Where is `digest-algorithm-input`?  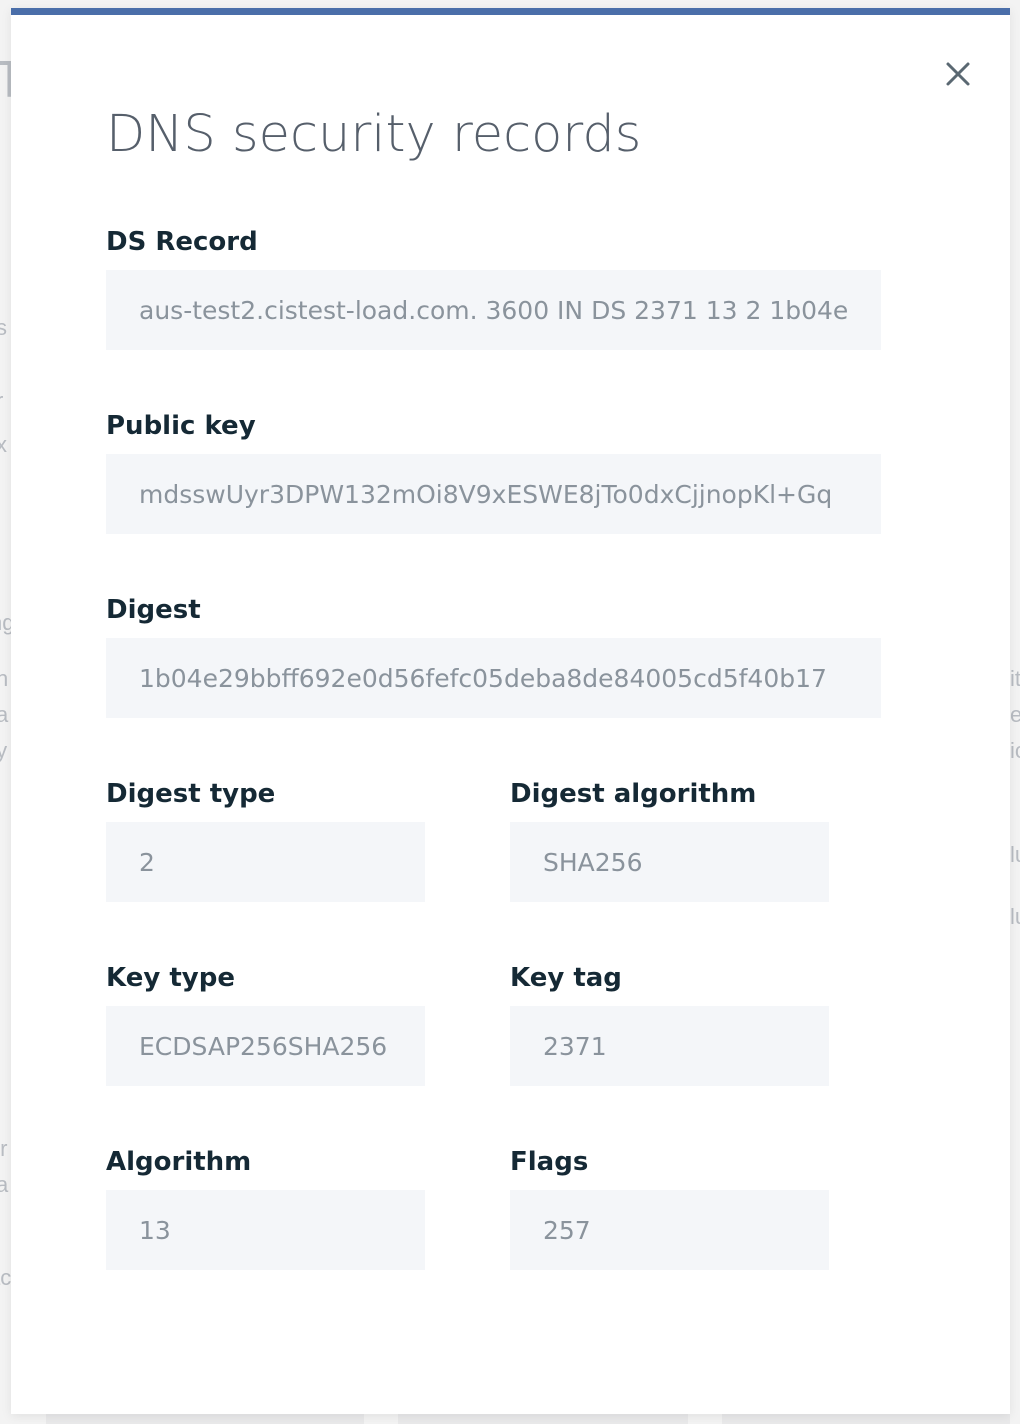
digest-algorithm-input is located at coordinates (669, 862).